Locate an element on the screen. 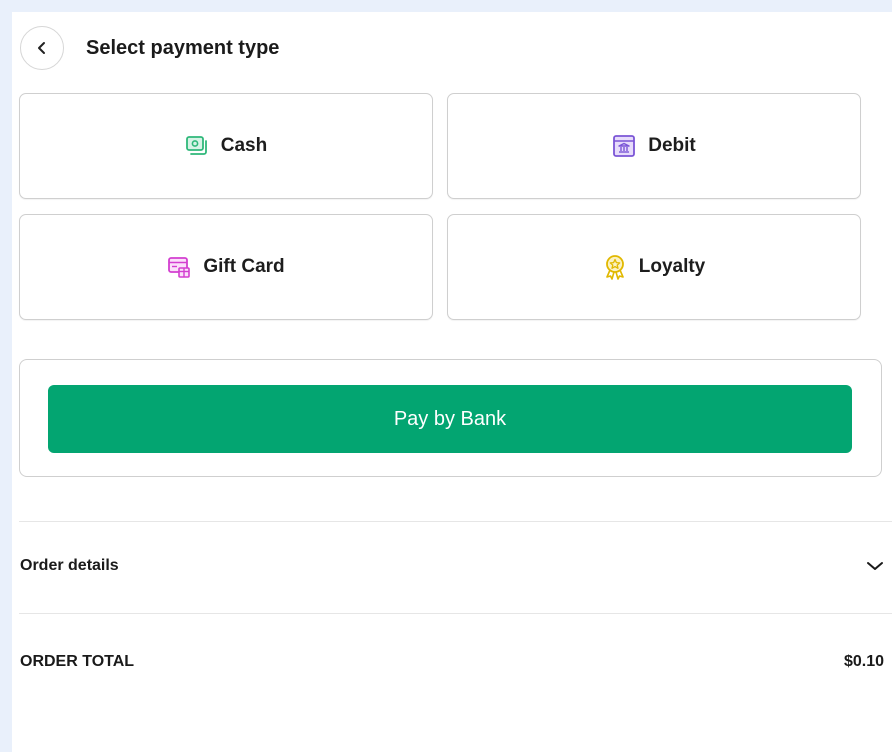 The height and width of the screenshot is (752, 892). bank-card-icon is located at coordinates (624, 146).